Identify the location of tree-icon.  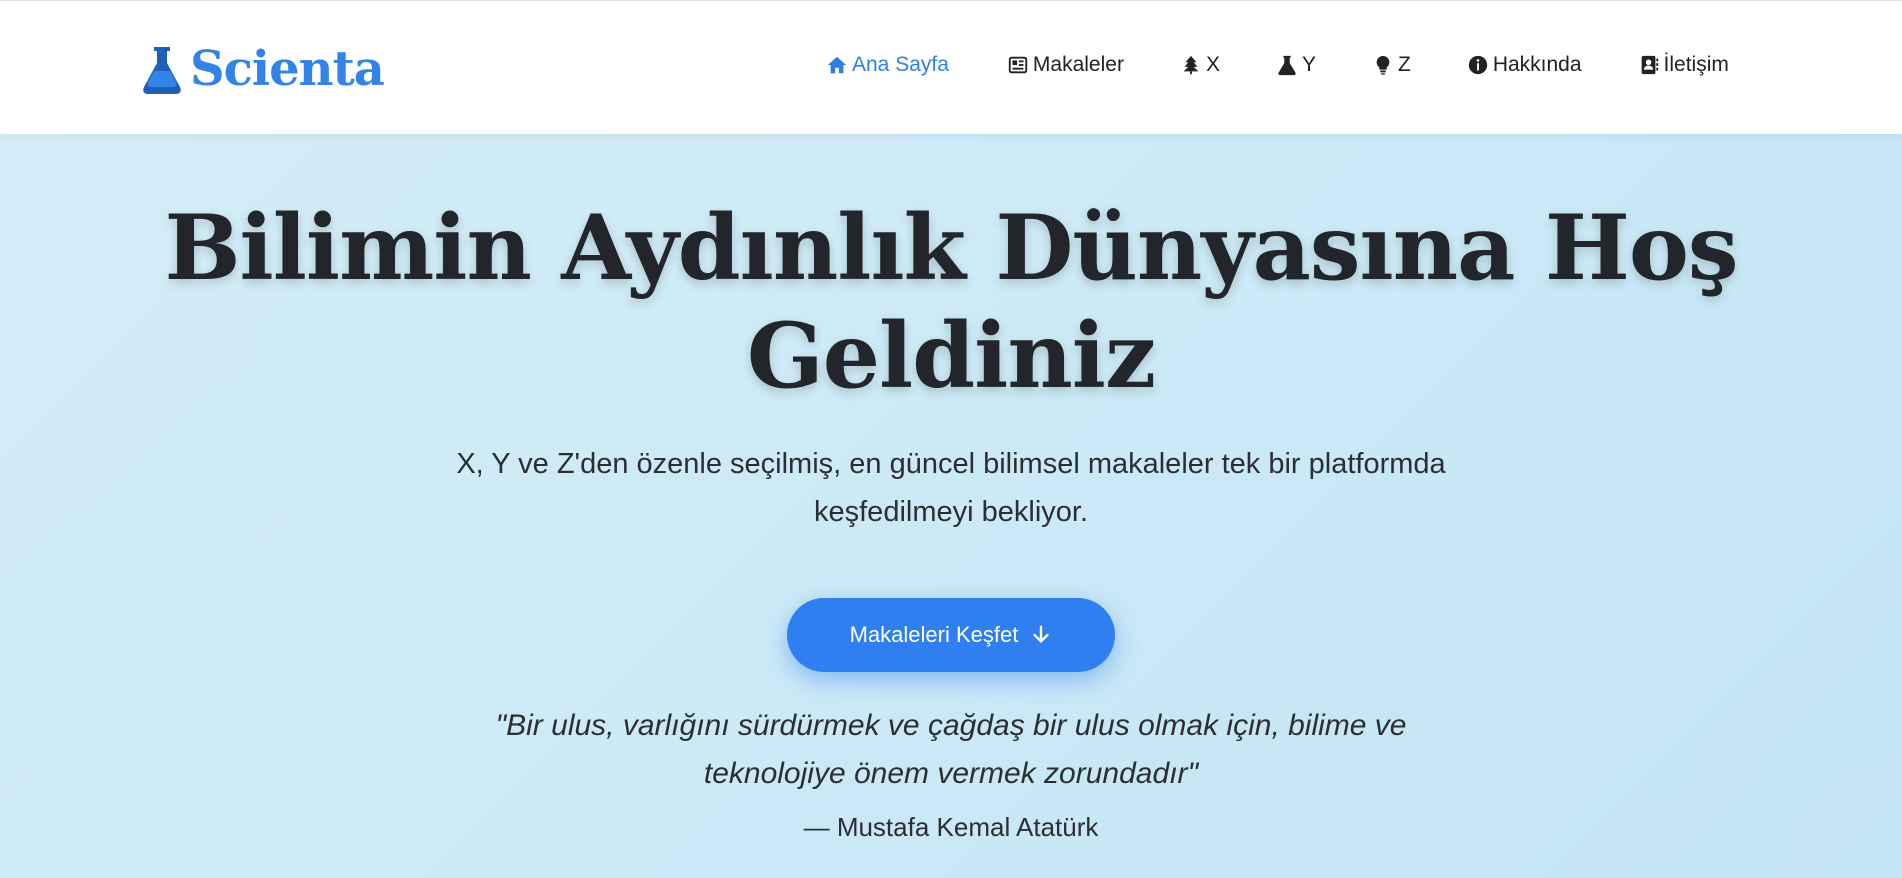
(1191, 65).